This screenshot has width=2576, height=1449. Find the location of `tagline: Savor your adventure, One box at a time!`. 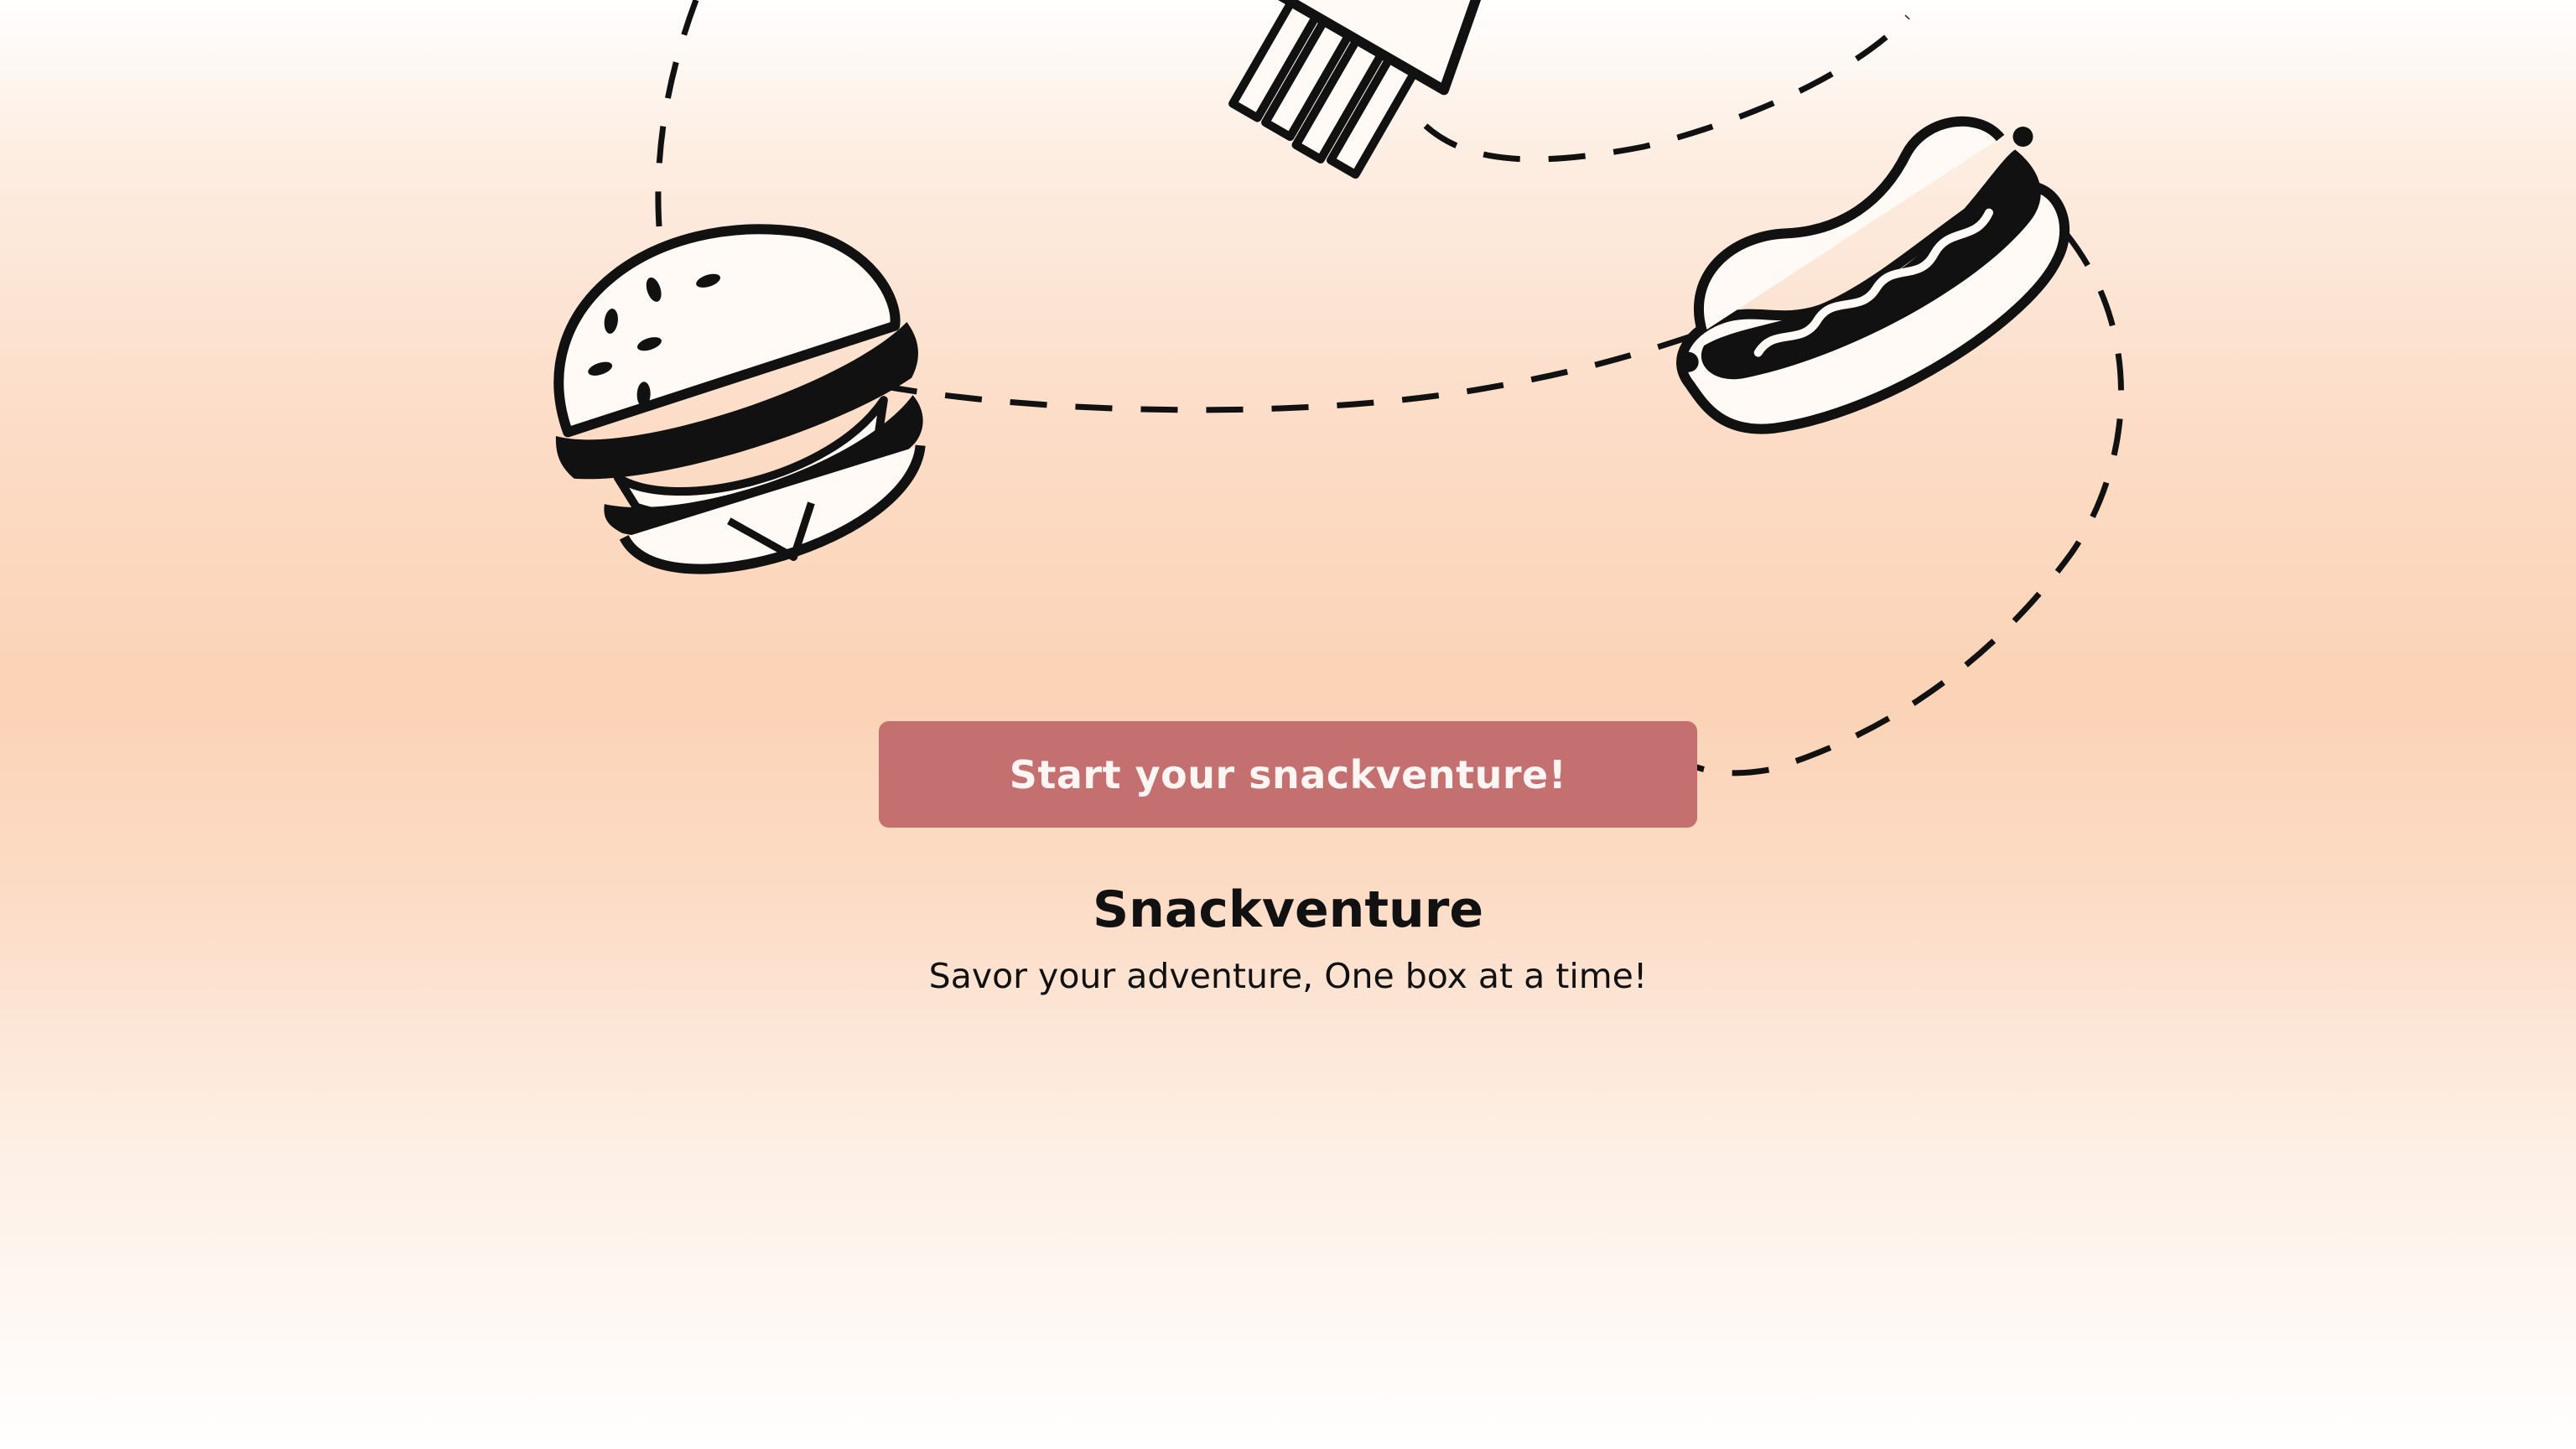

tagline: Savor your adventure, One box at a time! is located at coordinates (1288, 976).